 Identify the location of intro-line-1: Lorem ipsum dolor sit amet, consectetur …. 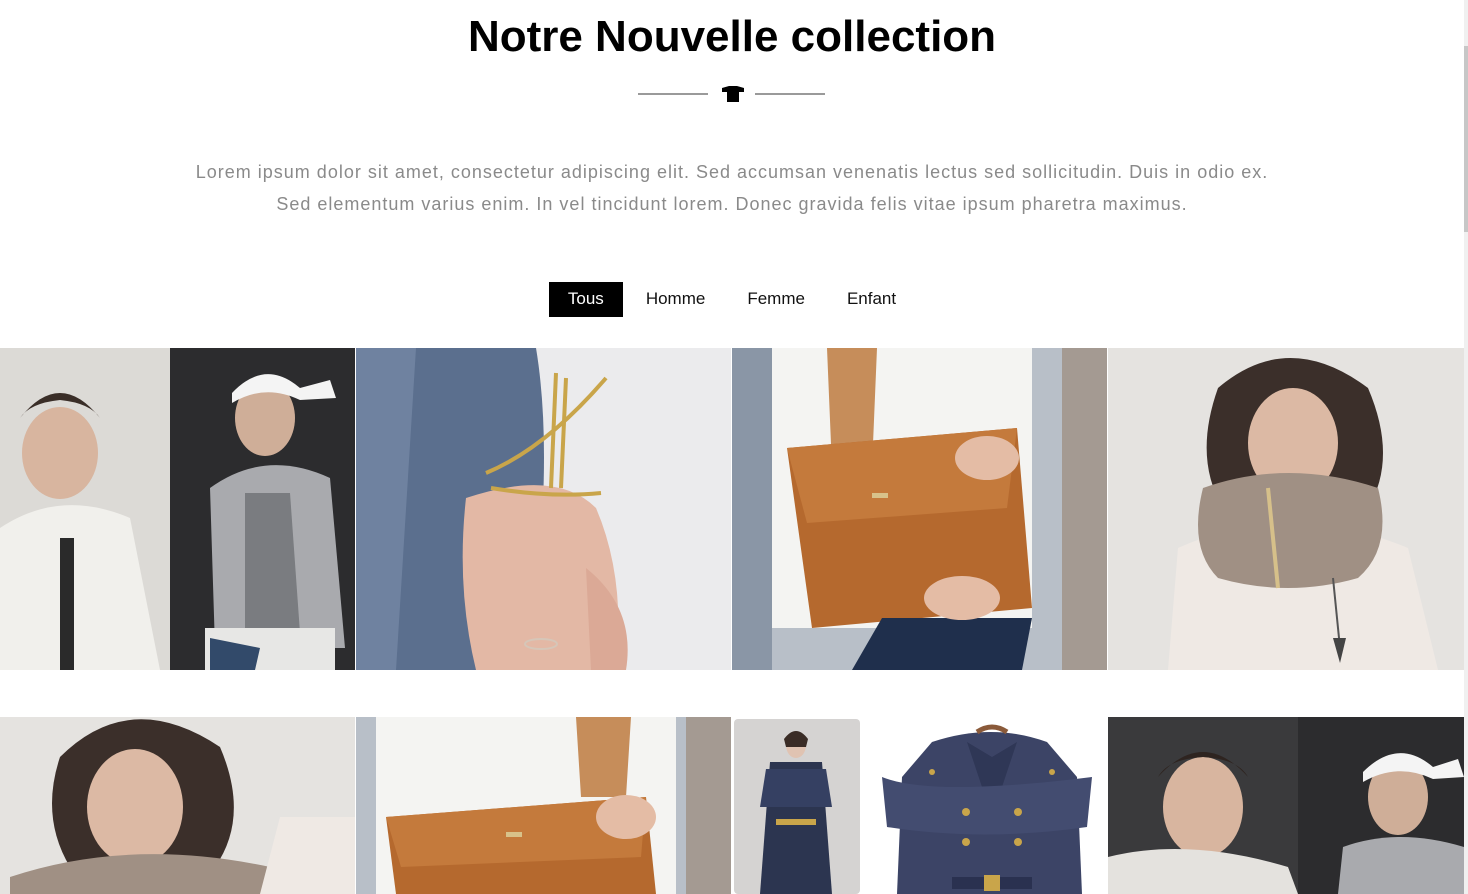
(732, 172).